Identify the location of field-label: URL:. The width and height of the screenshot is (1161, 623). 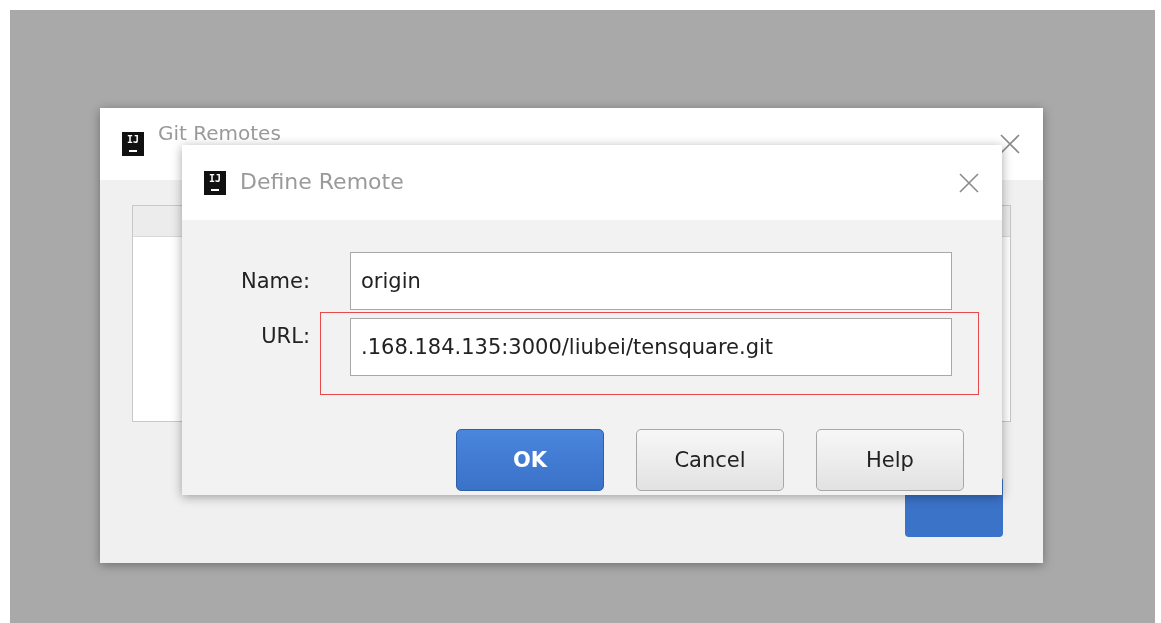
(285, 335).